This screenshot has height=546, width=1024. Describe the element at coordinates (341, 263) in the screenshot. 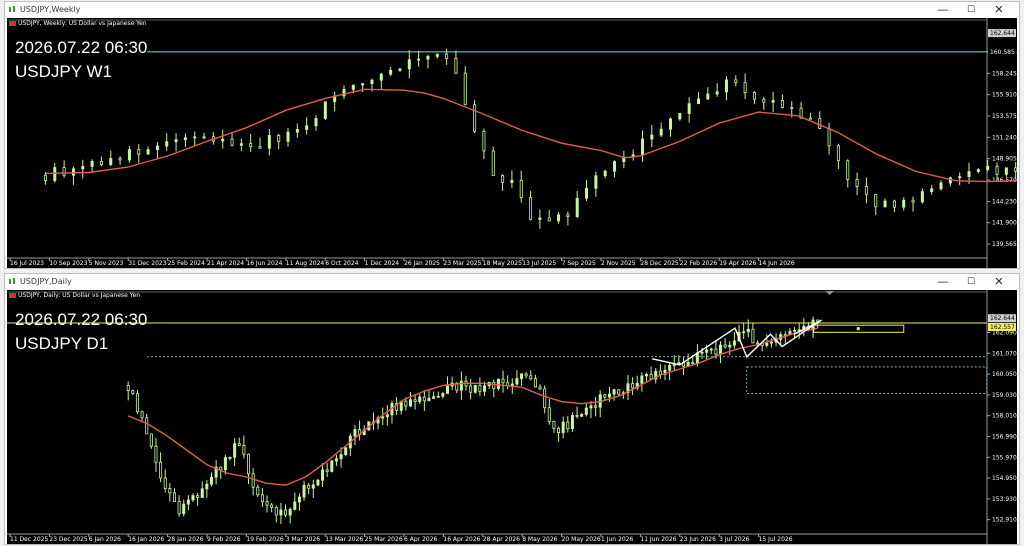

I see `x-tick-label: 6 Oct 2024` at that location.